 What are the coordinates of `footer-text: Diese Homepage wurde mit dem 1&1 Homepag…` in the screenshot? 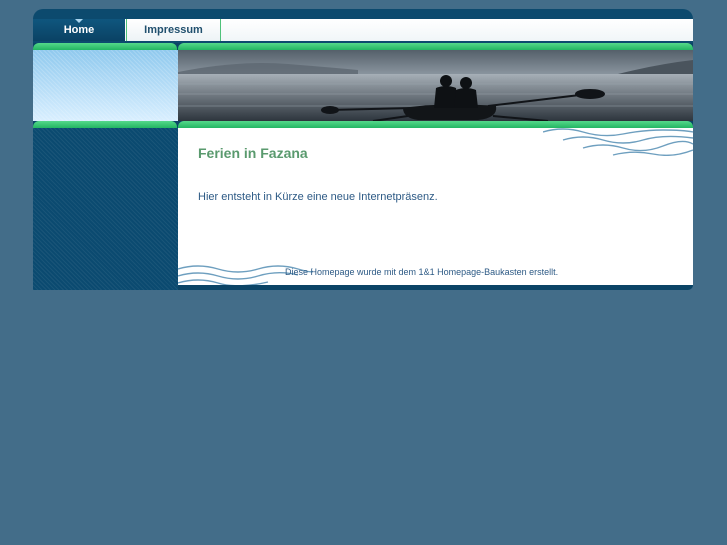 It's located at (422, 272).